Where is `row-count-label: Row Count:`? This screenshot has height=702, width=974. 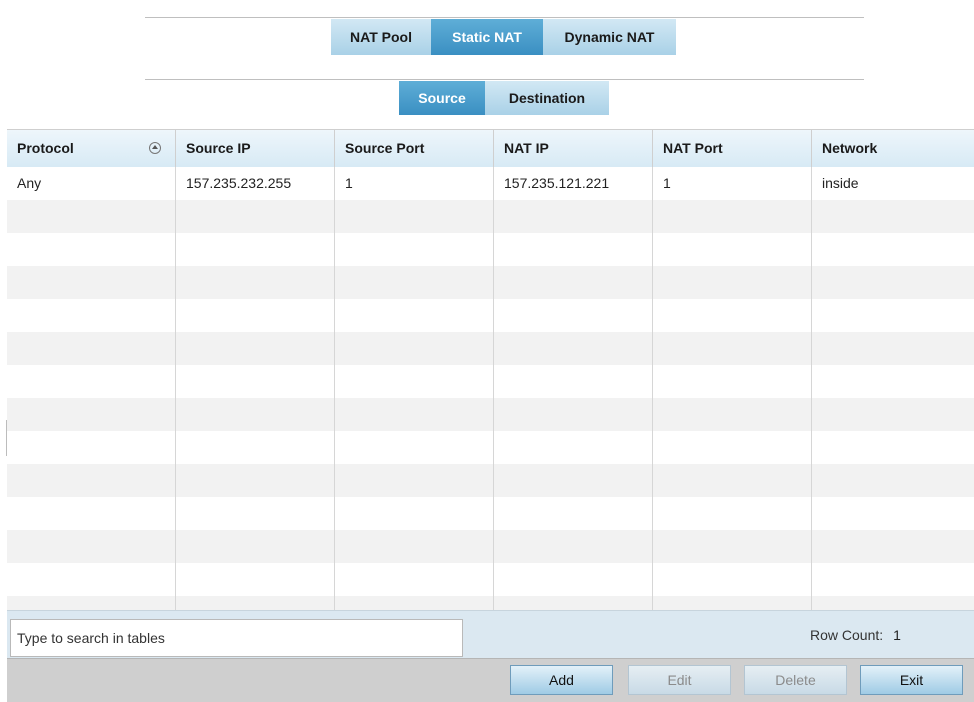 row-count-label: Row Count: is located at coordinates (847, 635).